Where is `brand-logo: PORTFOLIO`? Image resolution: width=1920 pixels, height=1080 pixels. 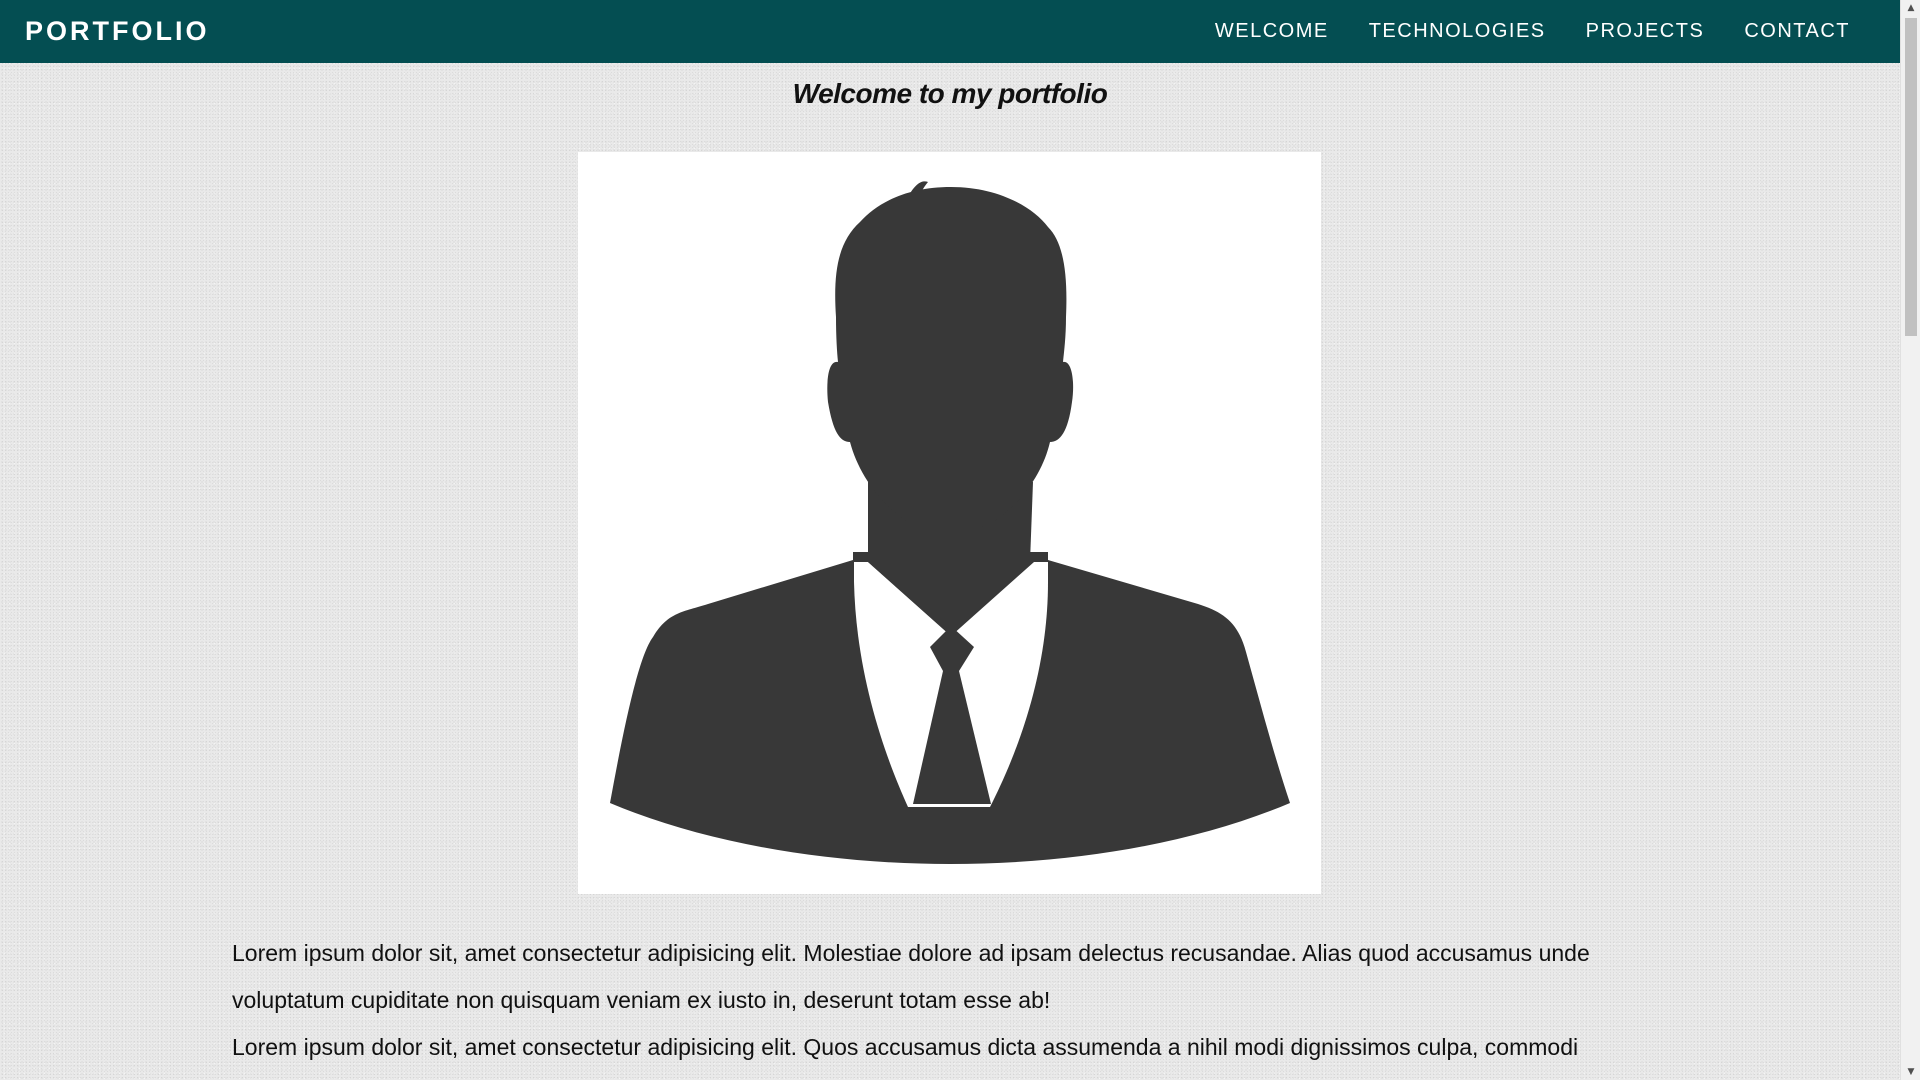 brand-logo: PORTFOLIO is located at coordinates (117, 31).